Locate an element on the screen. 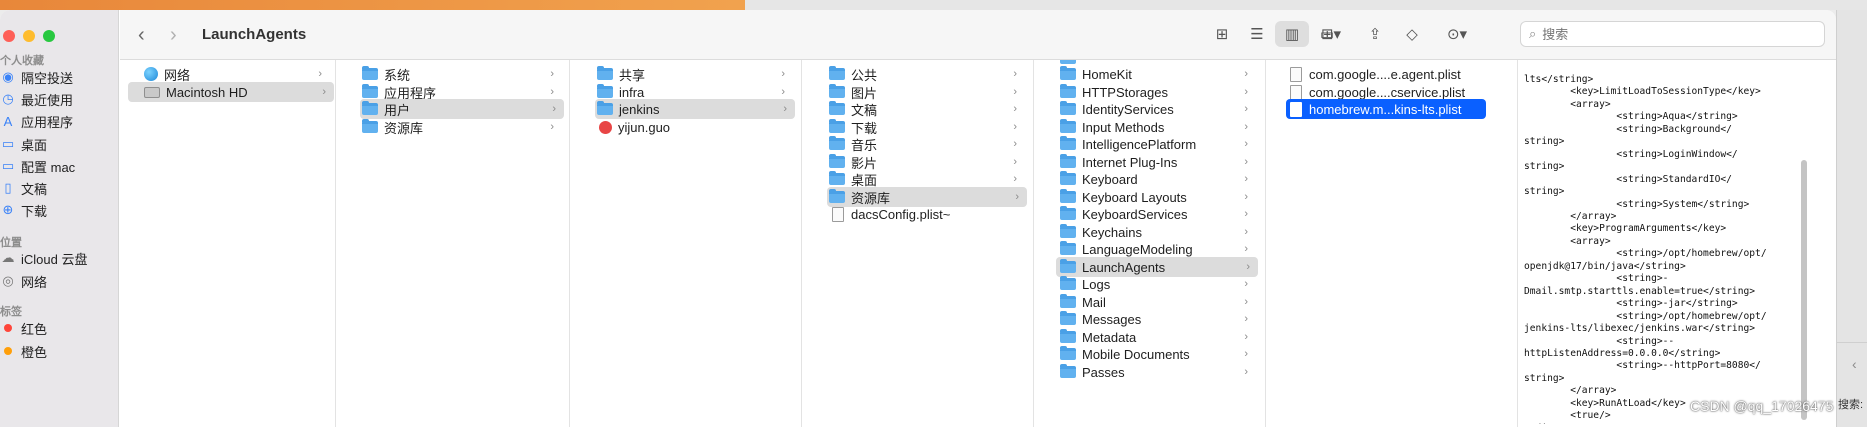  column-view-button: ▥ is located at coordinates (1292, 34).